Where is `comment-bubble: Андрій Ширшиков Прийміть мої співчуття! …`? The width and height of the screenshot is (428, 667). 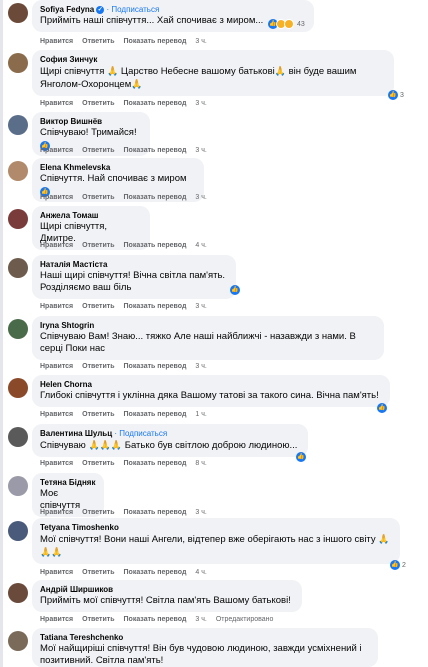
comment-bubble: Андрій Ширшиков Прийміть мої співчуття! … is located at coordinates (167, 596).